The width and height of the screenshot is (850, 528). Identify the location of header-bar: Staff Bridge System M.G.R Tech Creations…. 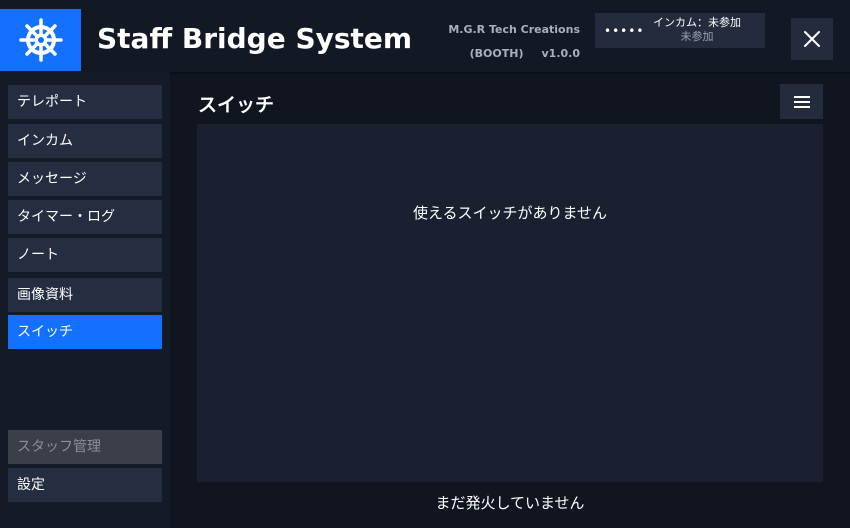
(425, 37).